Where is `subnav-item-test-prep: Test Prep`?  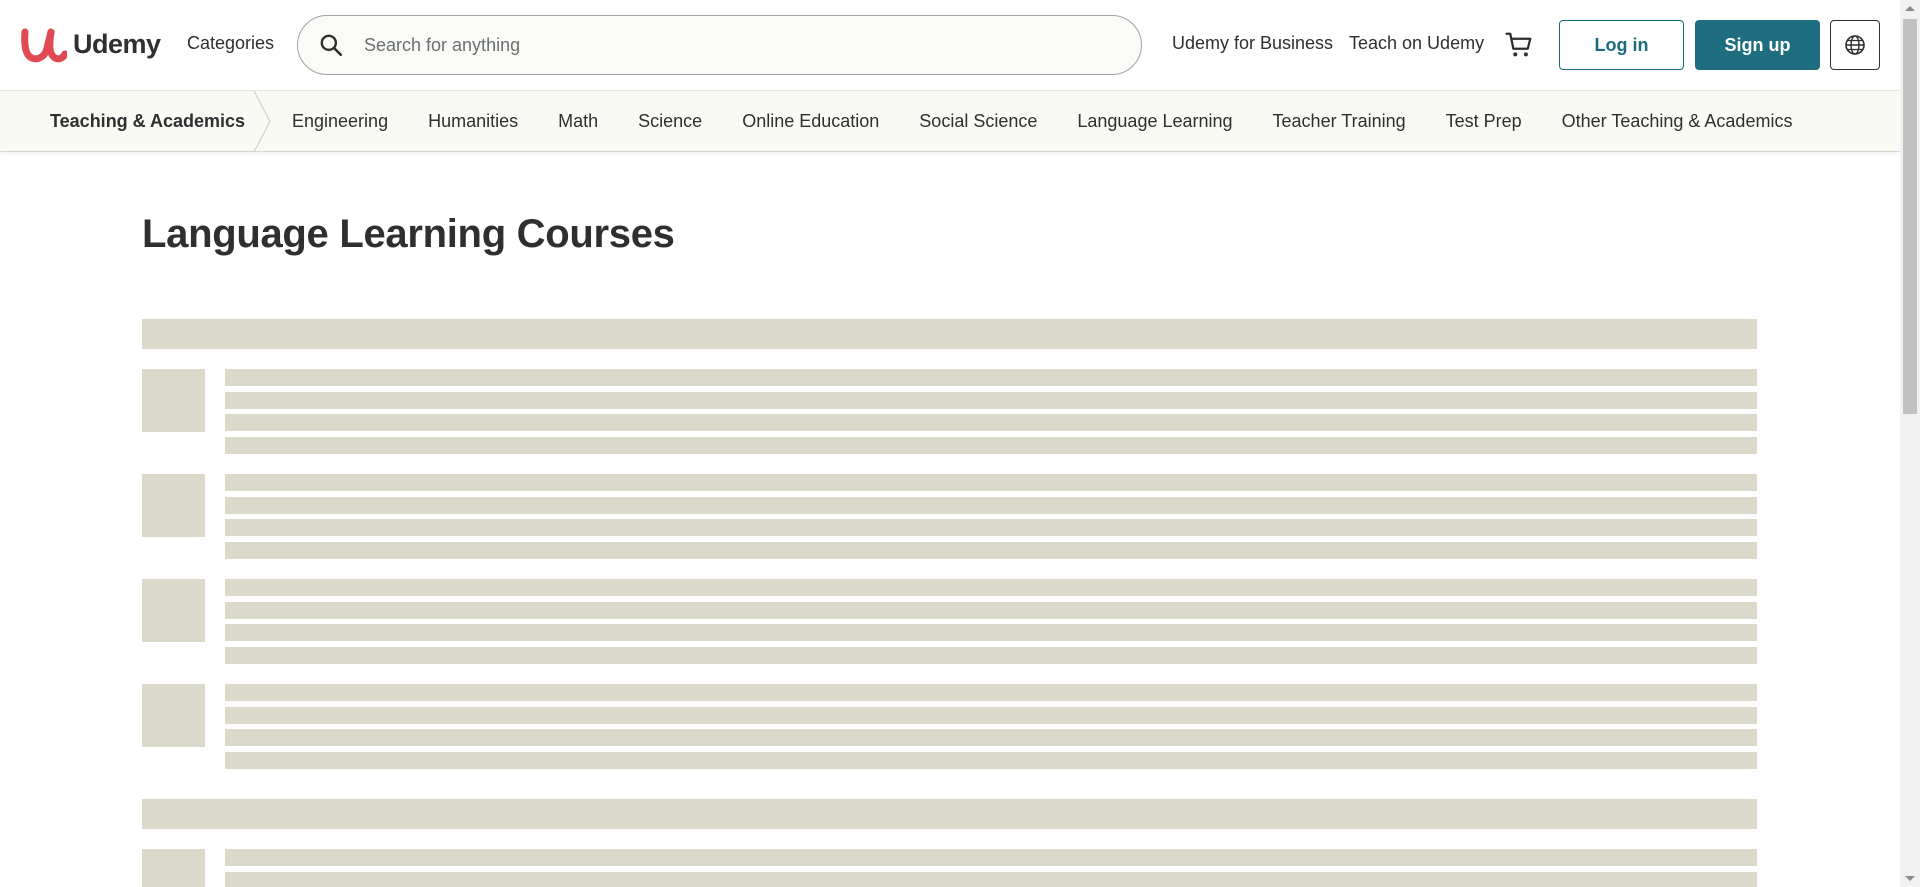
subnav-item-test-prep: Test Prep is located at coordinates (1484, 121).